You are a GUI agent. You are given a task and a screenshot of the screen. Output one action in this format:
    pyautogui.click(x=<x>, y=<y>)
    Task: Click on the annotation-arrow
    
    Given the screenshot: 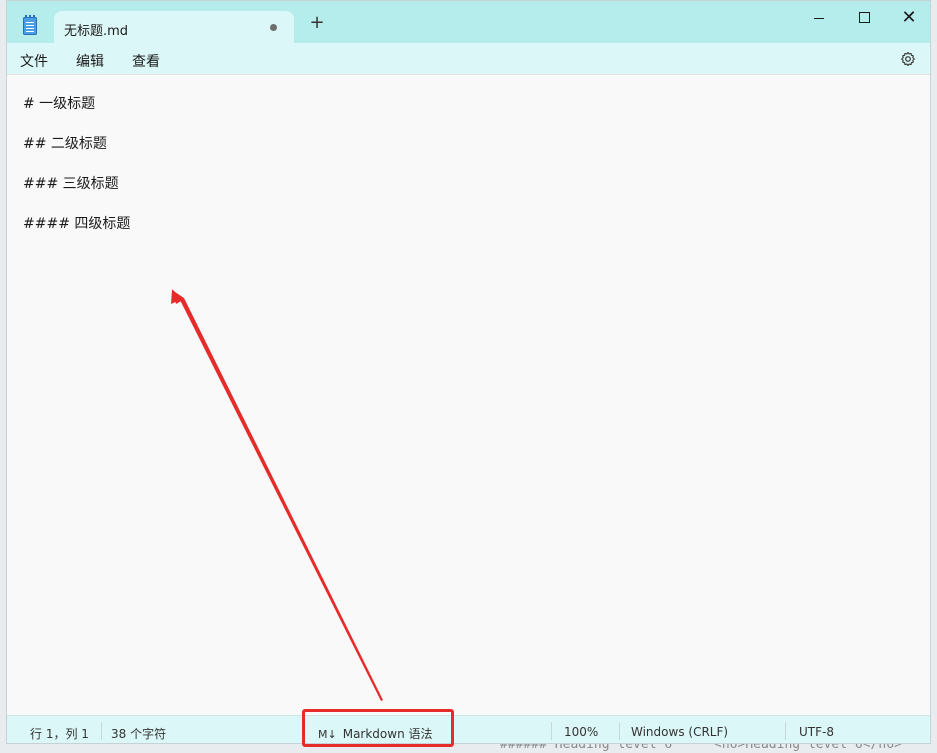 What is the action you would take?
    pyautogui.click(x=277, y=495)
    